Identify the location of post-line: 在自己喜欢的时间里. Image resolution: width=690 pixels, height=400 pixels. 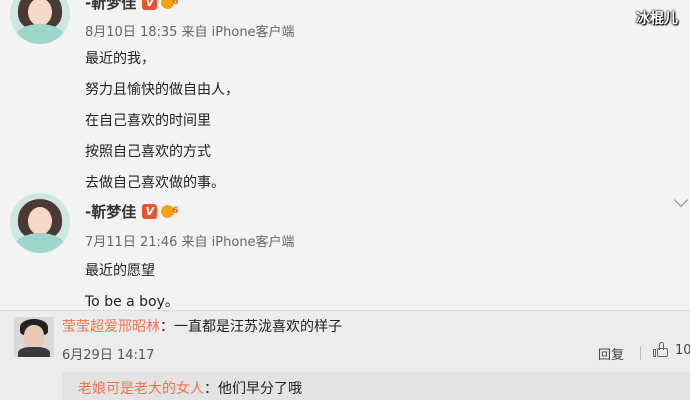
(148, 121).